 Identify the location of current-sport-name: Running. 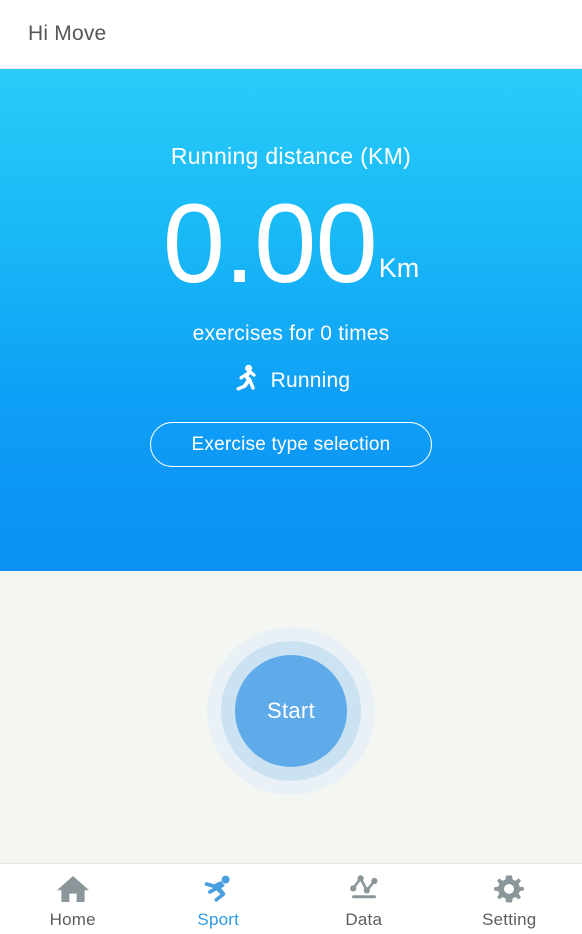
(310, 380).